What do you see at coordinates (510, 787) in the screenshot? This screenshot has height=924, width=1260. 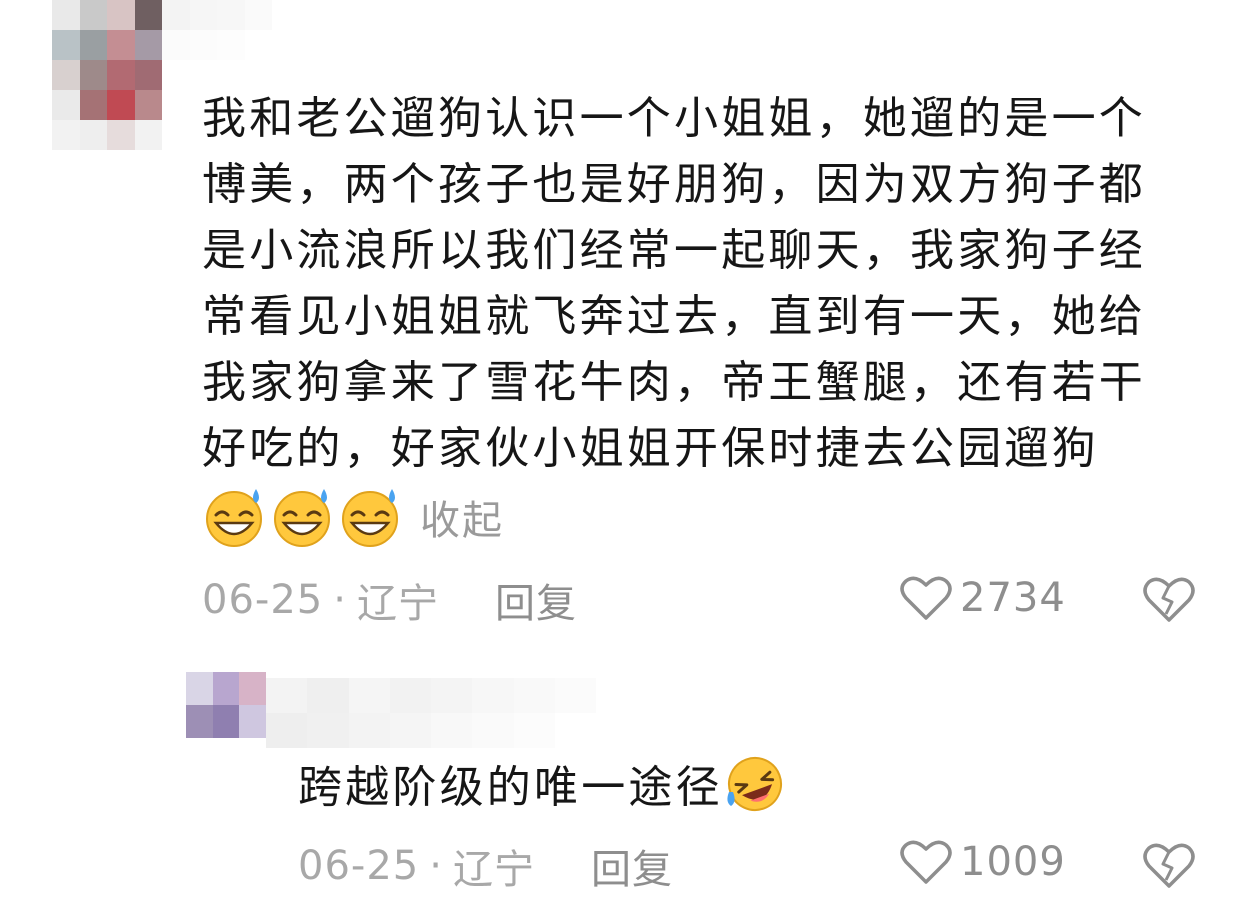 I see `reply-text-content: 跨越阶级的唯一途径` at bounding box center [510, 787].